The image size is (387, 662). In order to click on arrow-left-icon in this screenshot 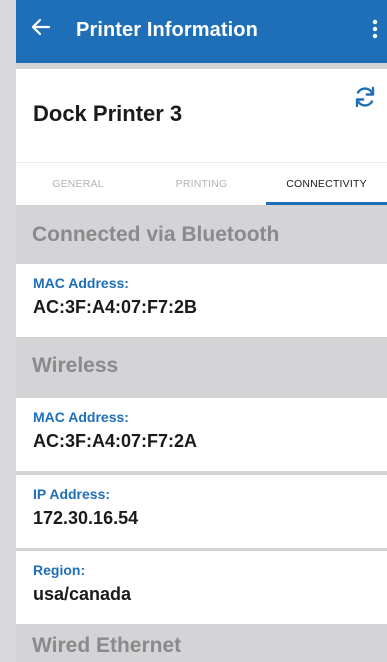, I will do `click(41, 27)`.